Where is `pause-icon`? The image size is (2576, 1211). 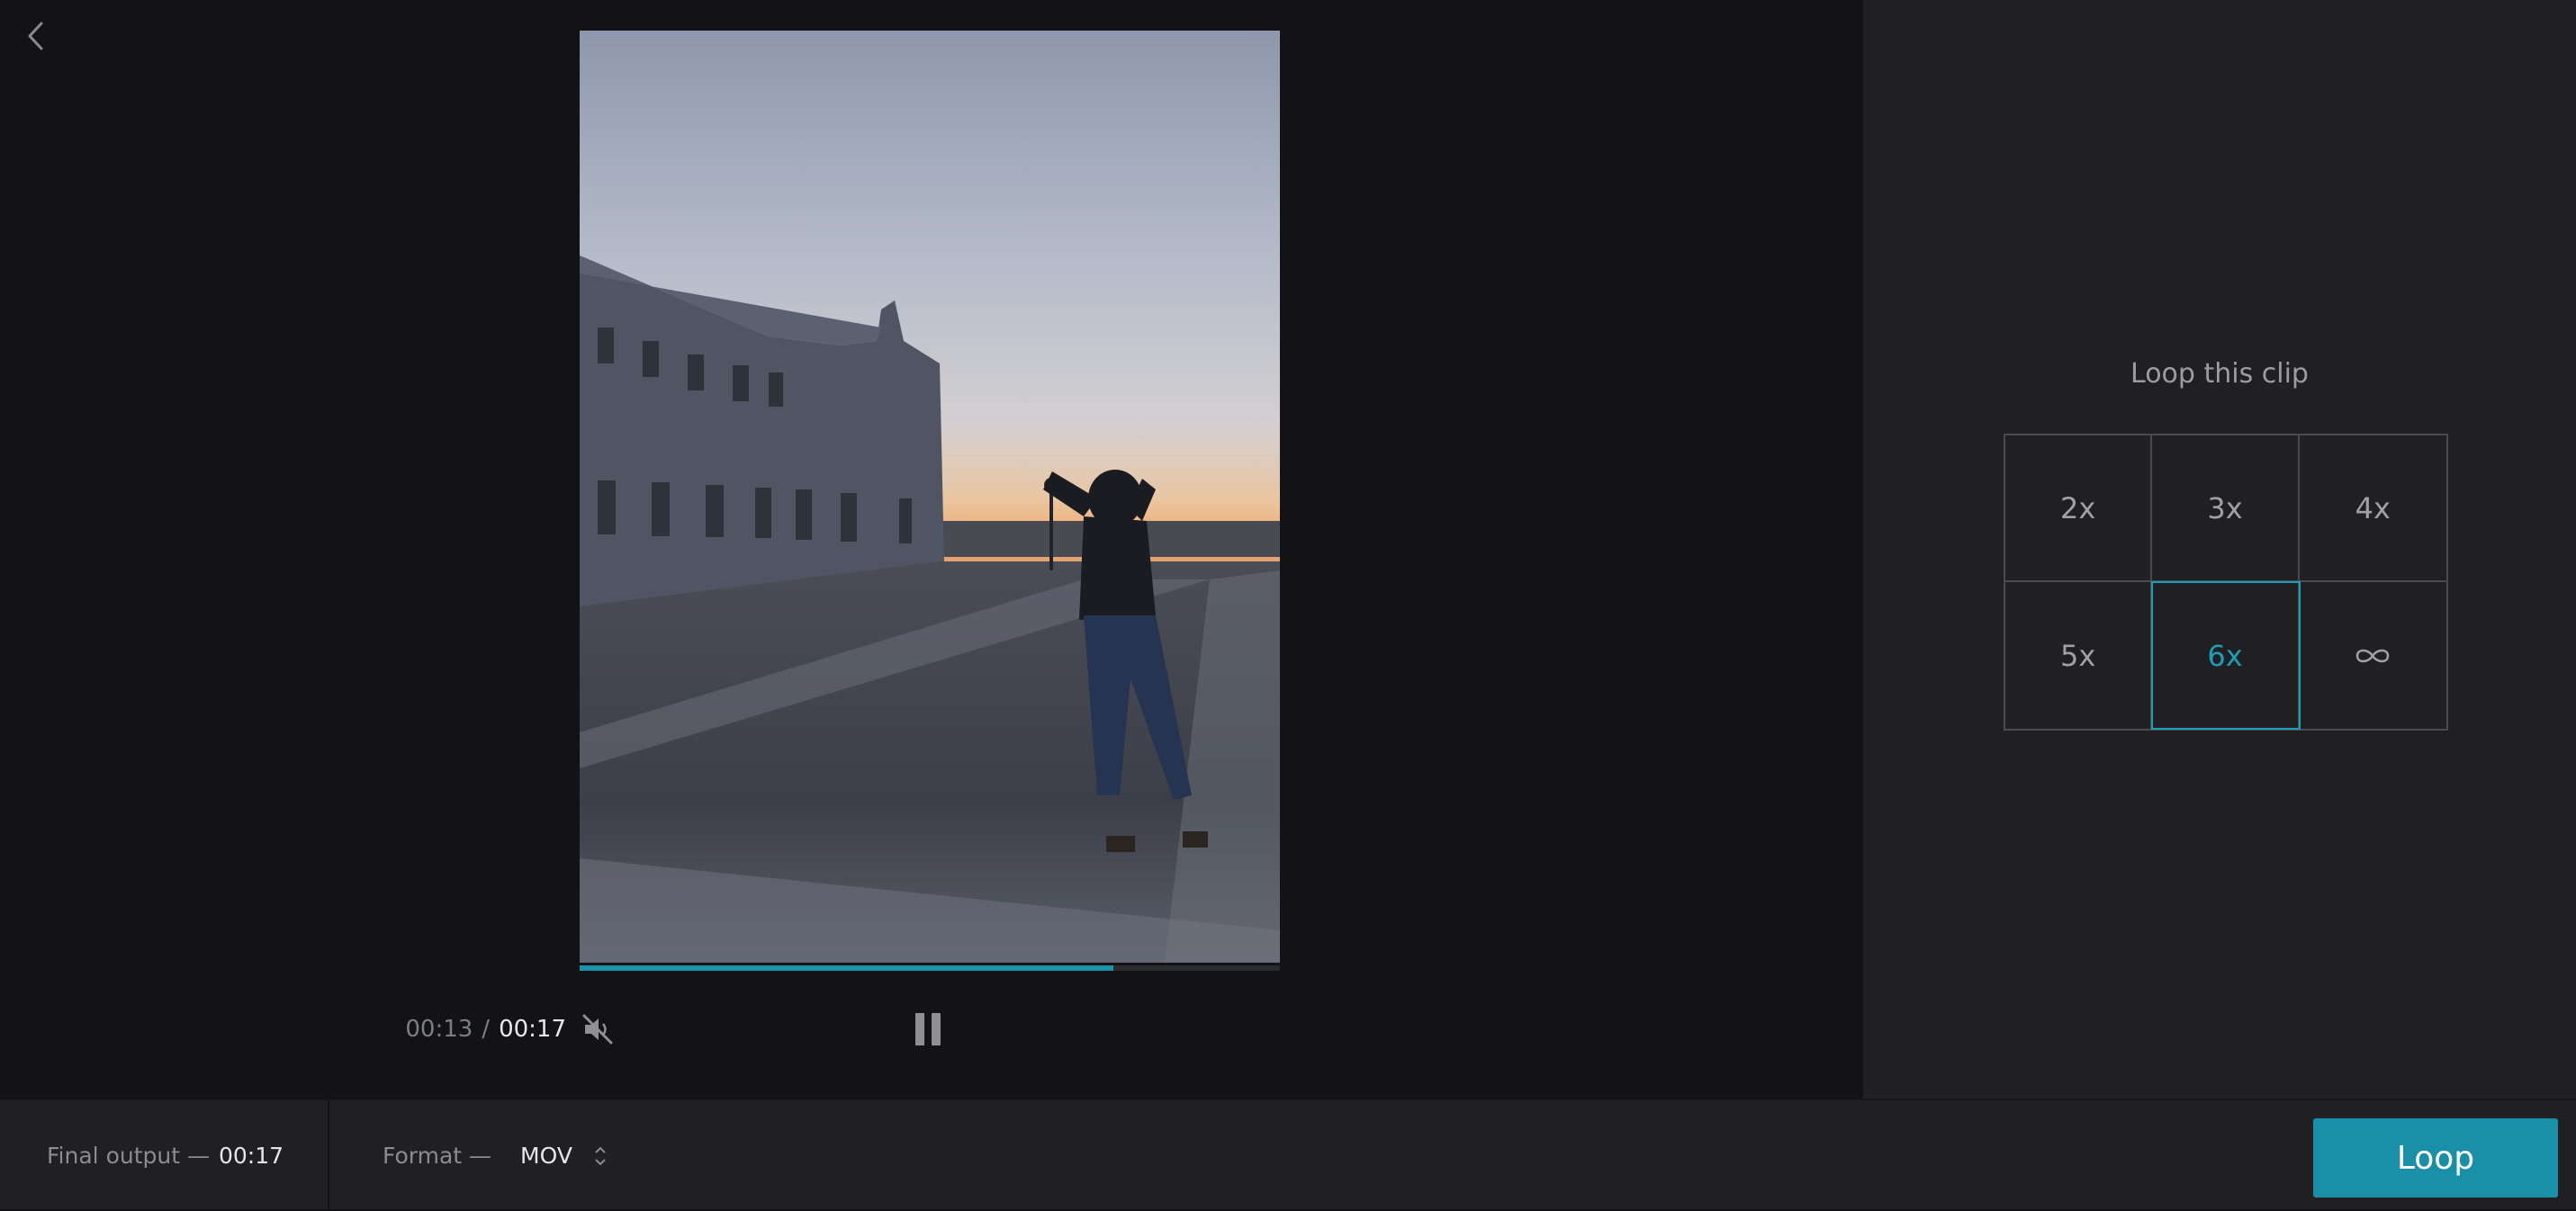 pause-icon is located at coordinates (928, 1029).